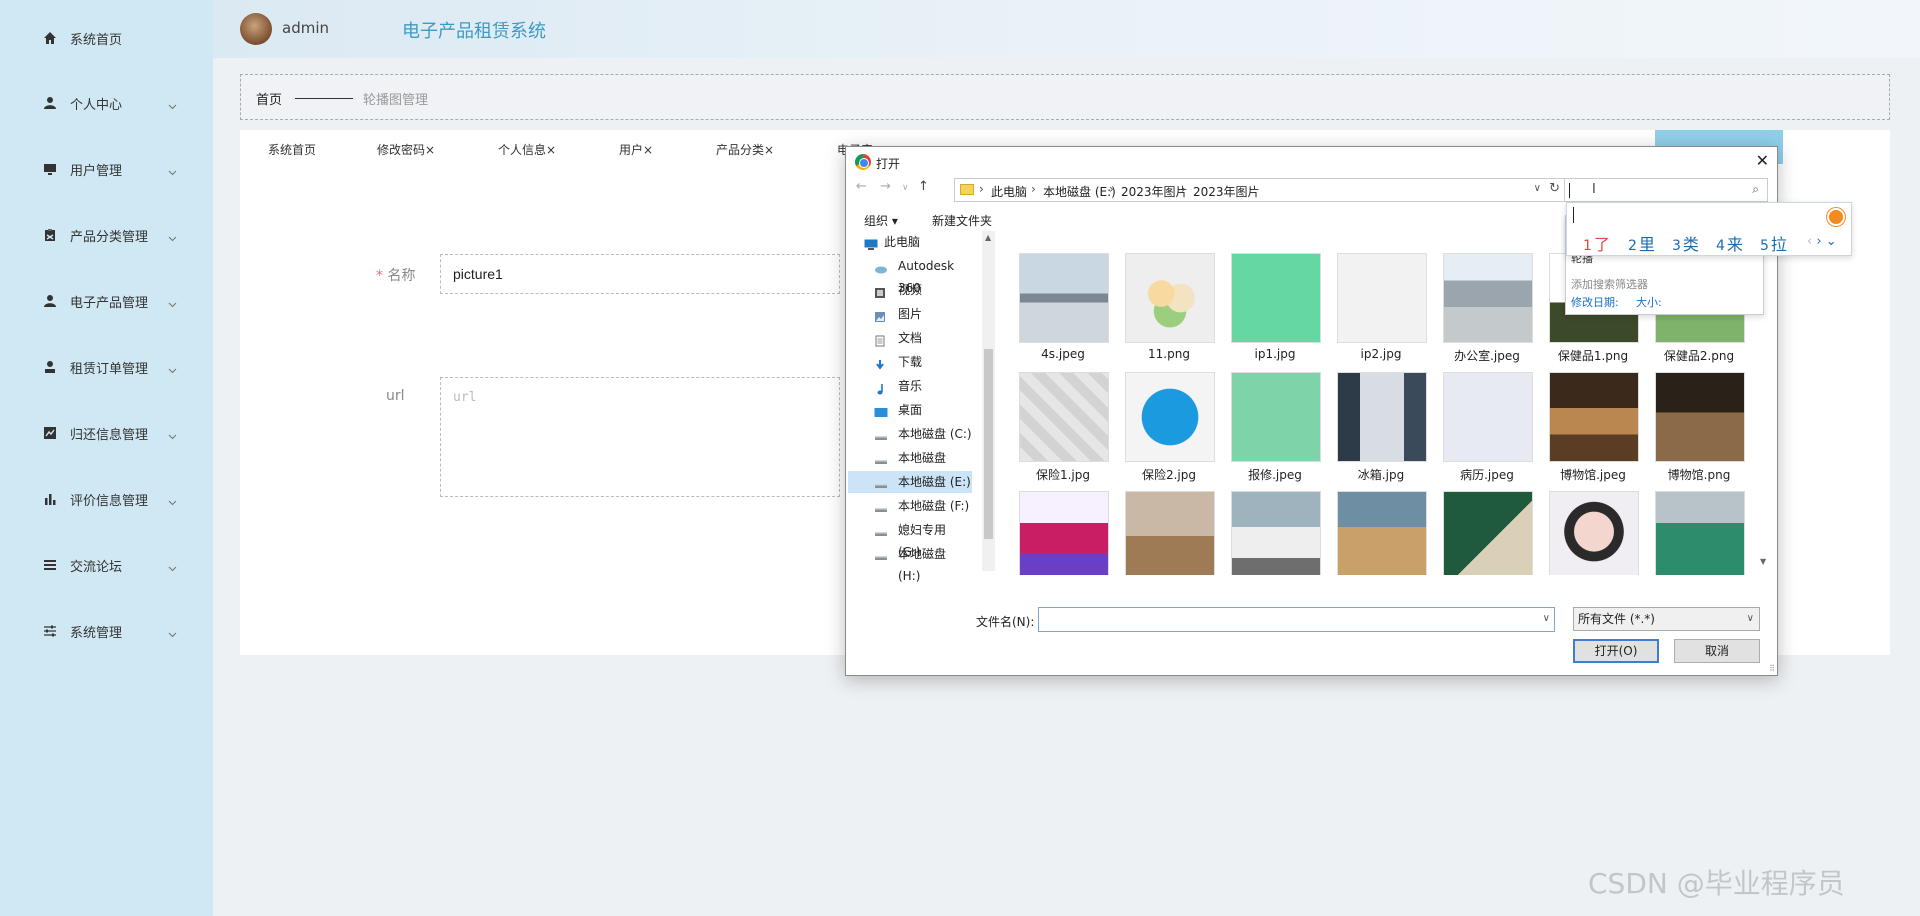 This screenshot has height=916, width=1920. I want to click on name-input: picture1, so click(640, 274).